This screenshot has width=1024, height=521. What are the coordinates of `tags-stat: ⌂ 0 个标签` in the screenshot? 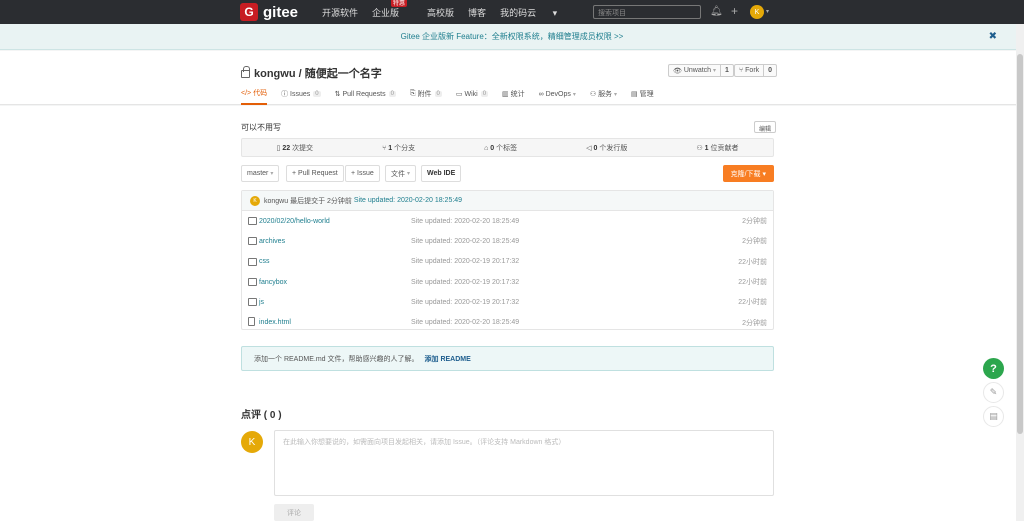 It's located at (500, 148).